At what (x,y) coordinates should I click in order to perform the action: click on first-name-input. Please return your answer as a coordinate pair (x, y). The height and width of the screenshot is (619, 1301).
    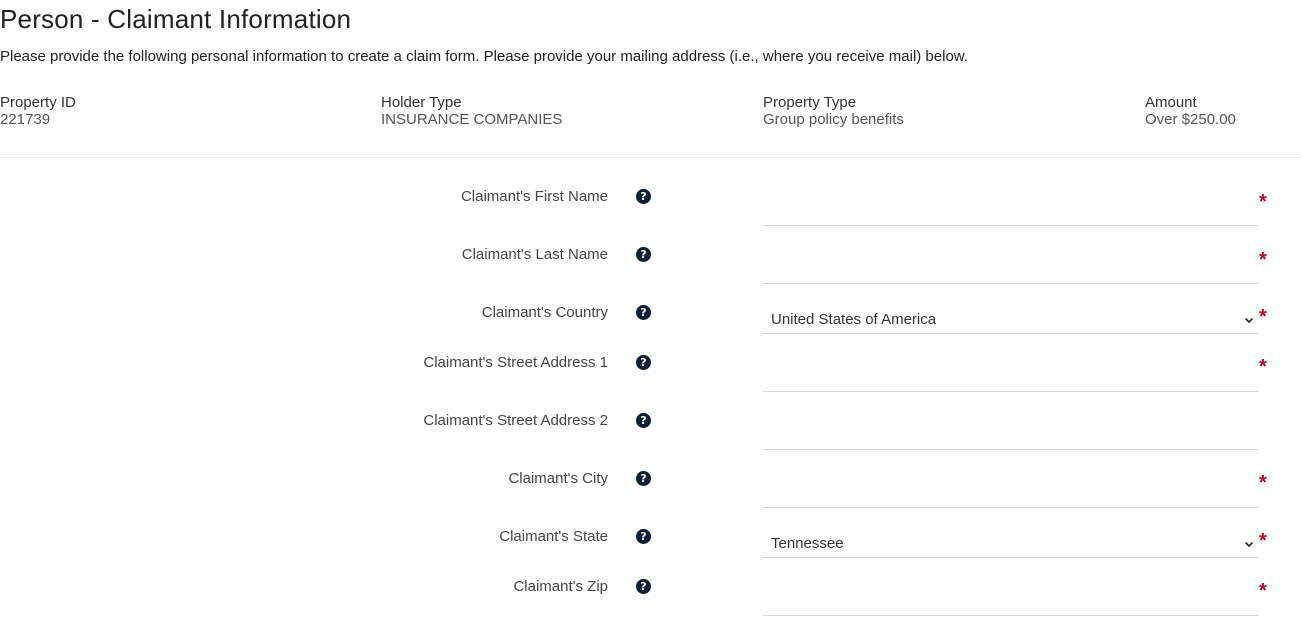
    Looking at the image, I should click on (1010, 208).